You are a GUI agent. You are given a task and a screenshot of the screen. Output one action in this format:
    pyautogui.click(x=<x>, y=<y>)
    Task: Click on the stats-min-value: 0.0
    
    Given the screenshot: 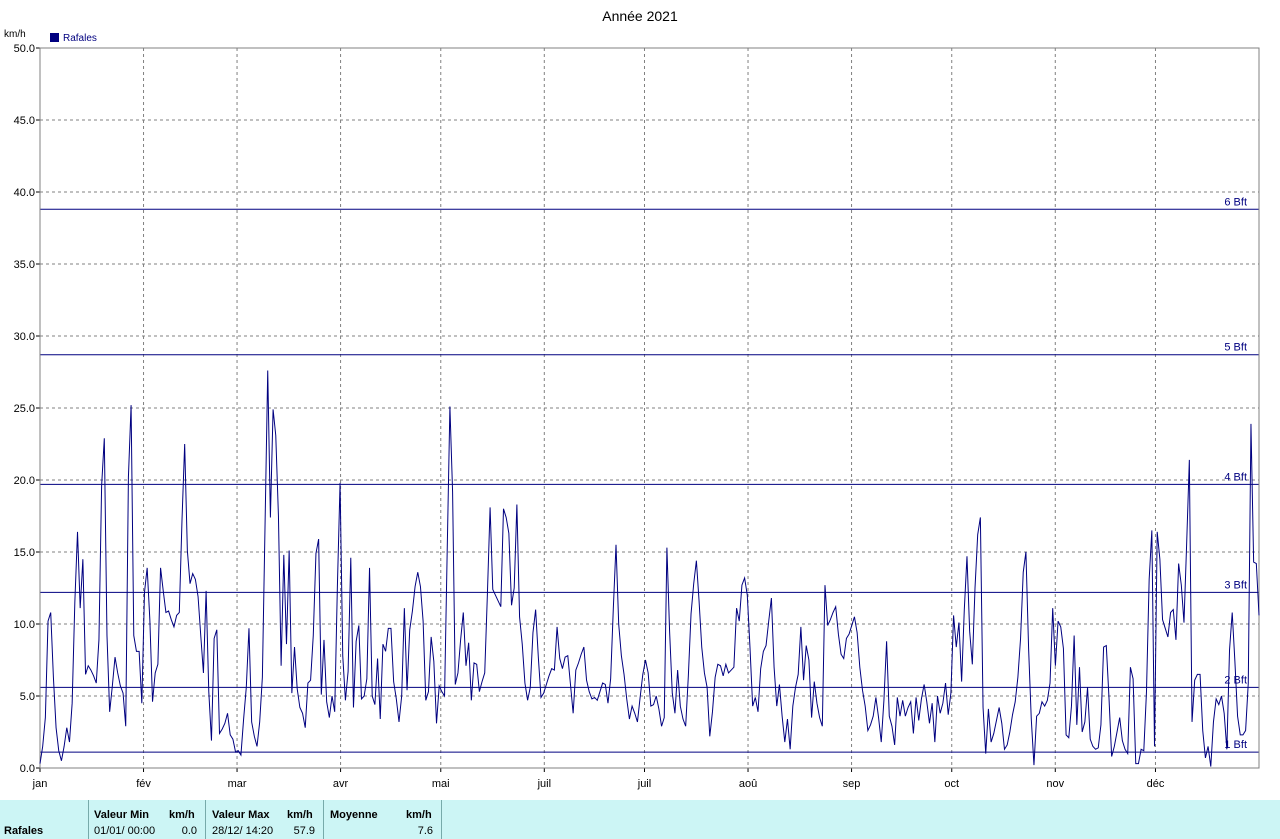 What is the action you would take?
    pyautogui.click(x=189, y=831)
    